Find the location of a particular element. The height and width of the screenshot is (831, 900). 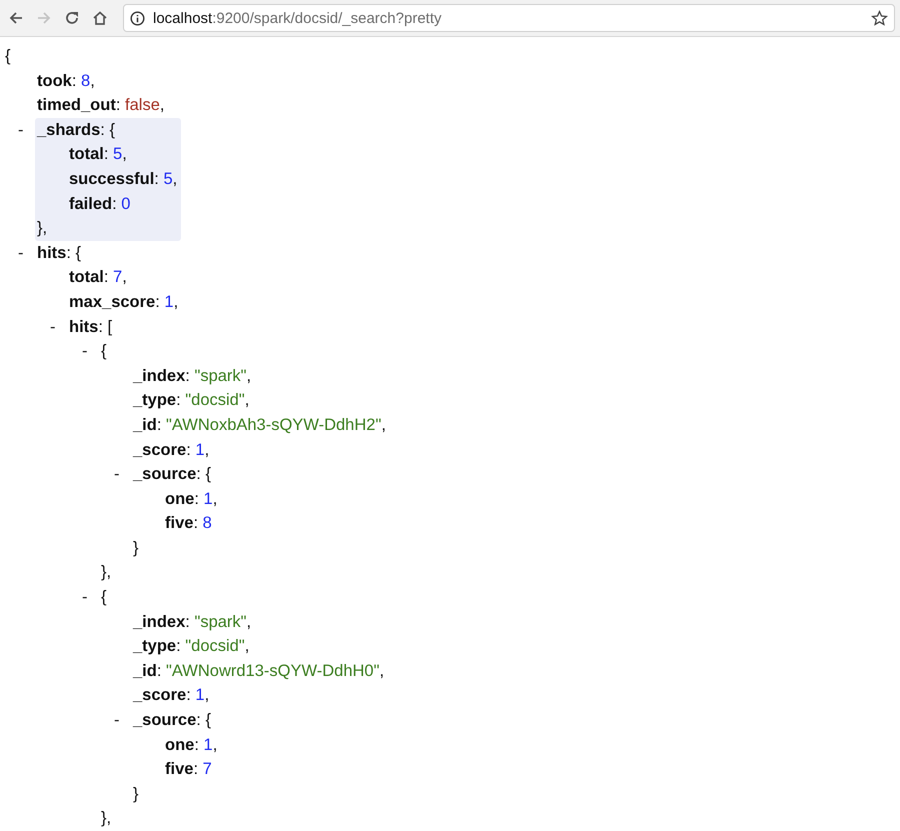

json-line: took: 8, is located at coordinates (66, 81).